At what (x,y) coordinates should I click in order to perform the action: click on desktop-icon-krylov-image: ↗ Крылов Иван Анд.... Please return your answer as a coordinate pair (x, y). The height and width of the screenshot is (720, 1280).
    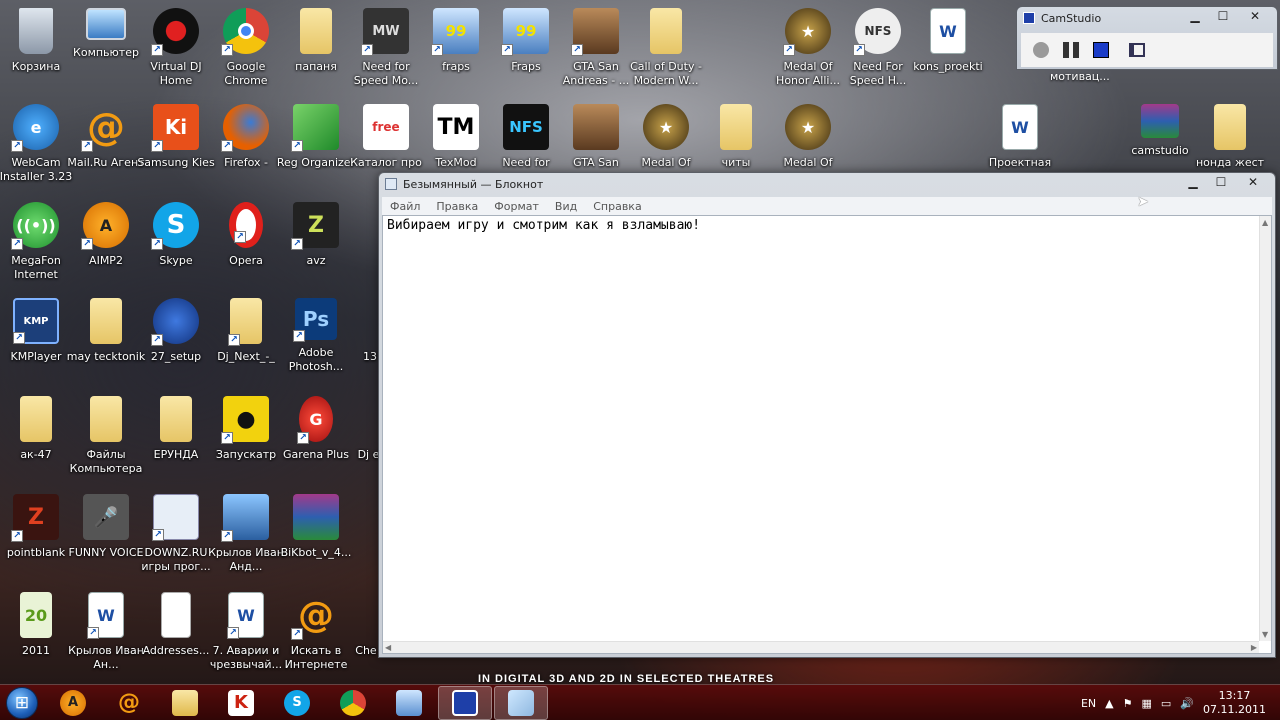
    Looking at the image, I should click on (246, 540).